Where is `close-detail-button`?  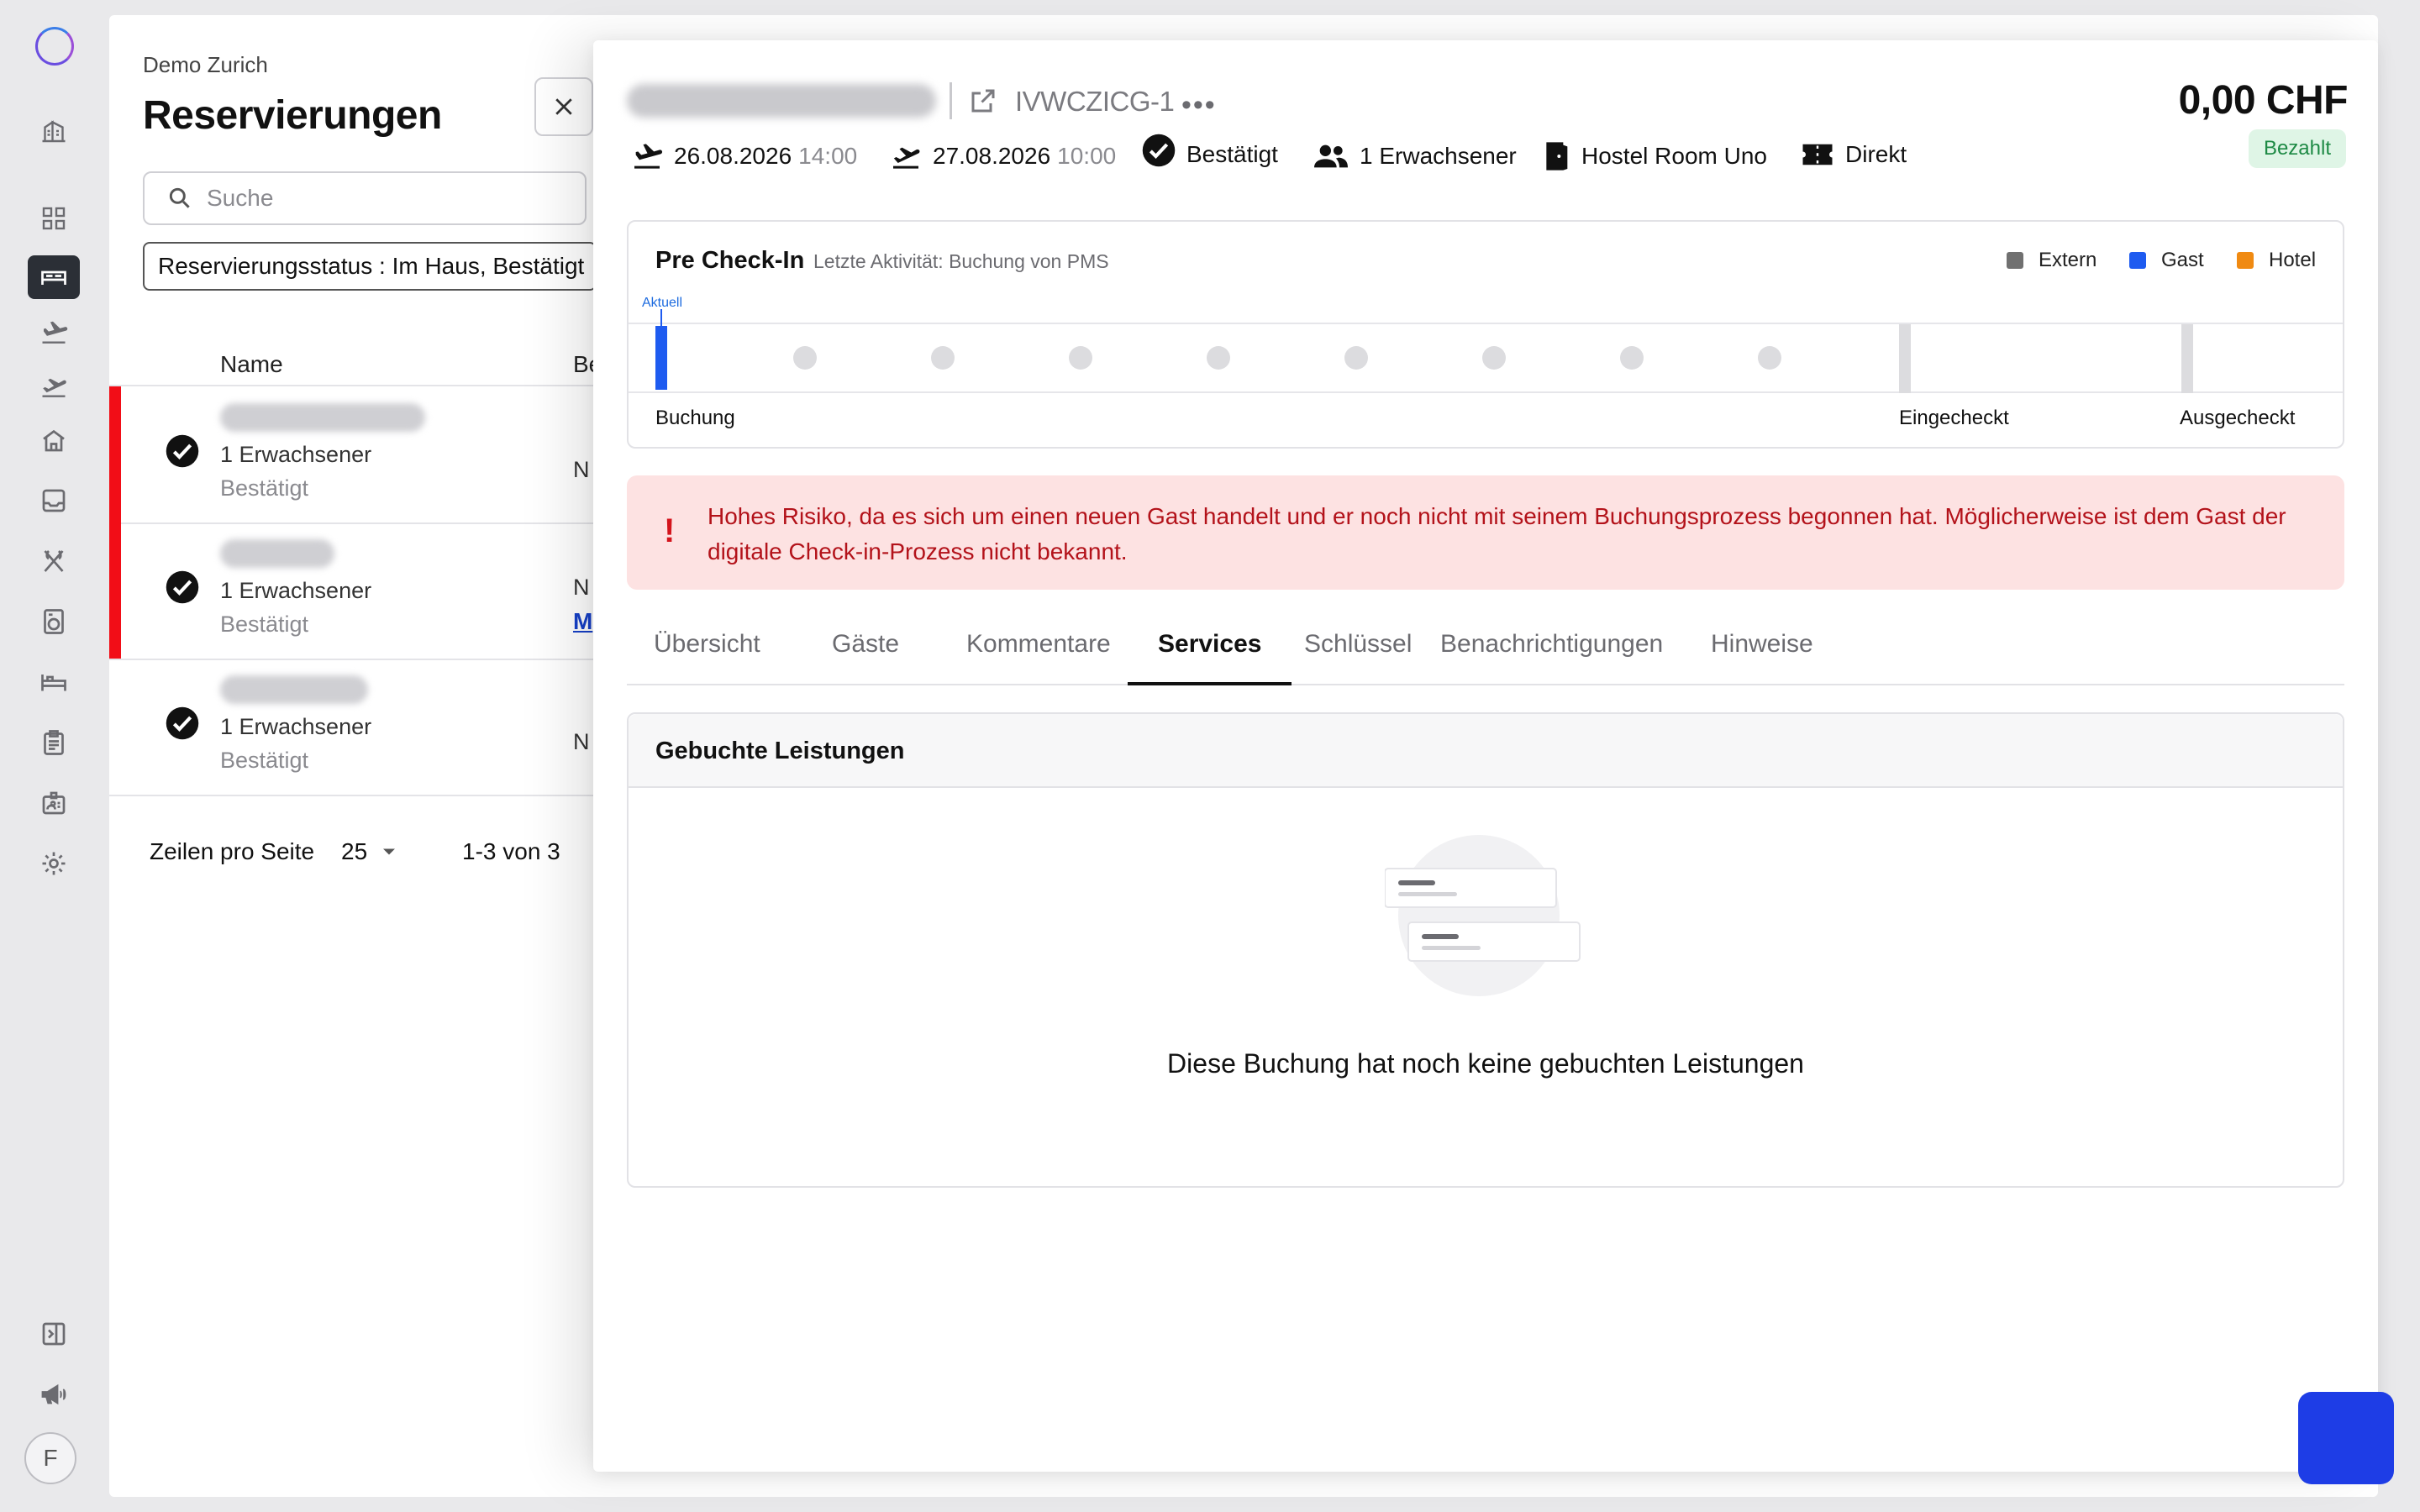
close-detail-button is located at coordinates (563, 106).